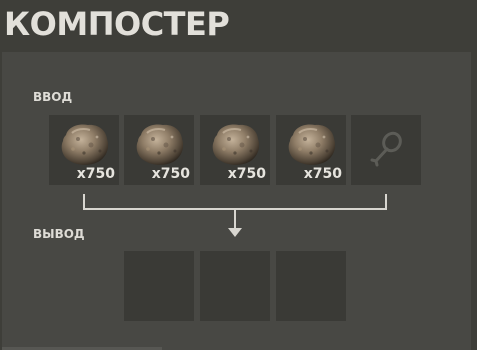 This screenshot has height=350, width=477. I want to click on arrow-down-icon, so click(235, 232).